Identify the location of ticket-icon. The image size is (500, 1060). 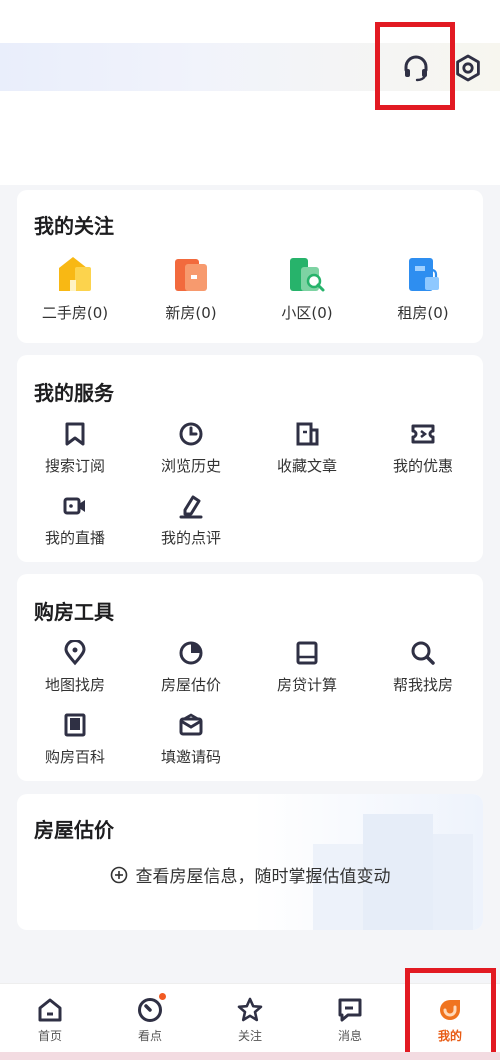
(423, 434).